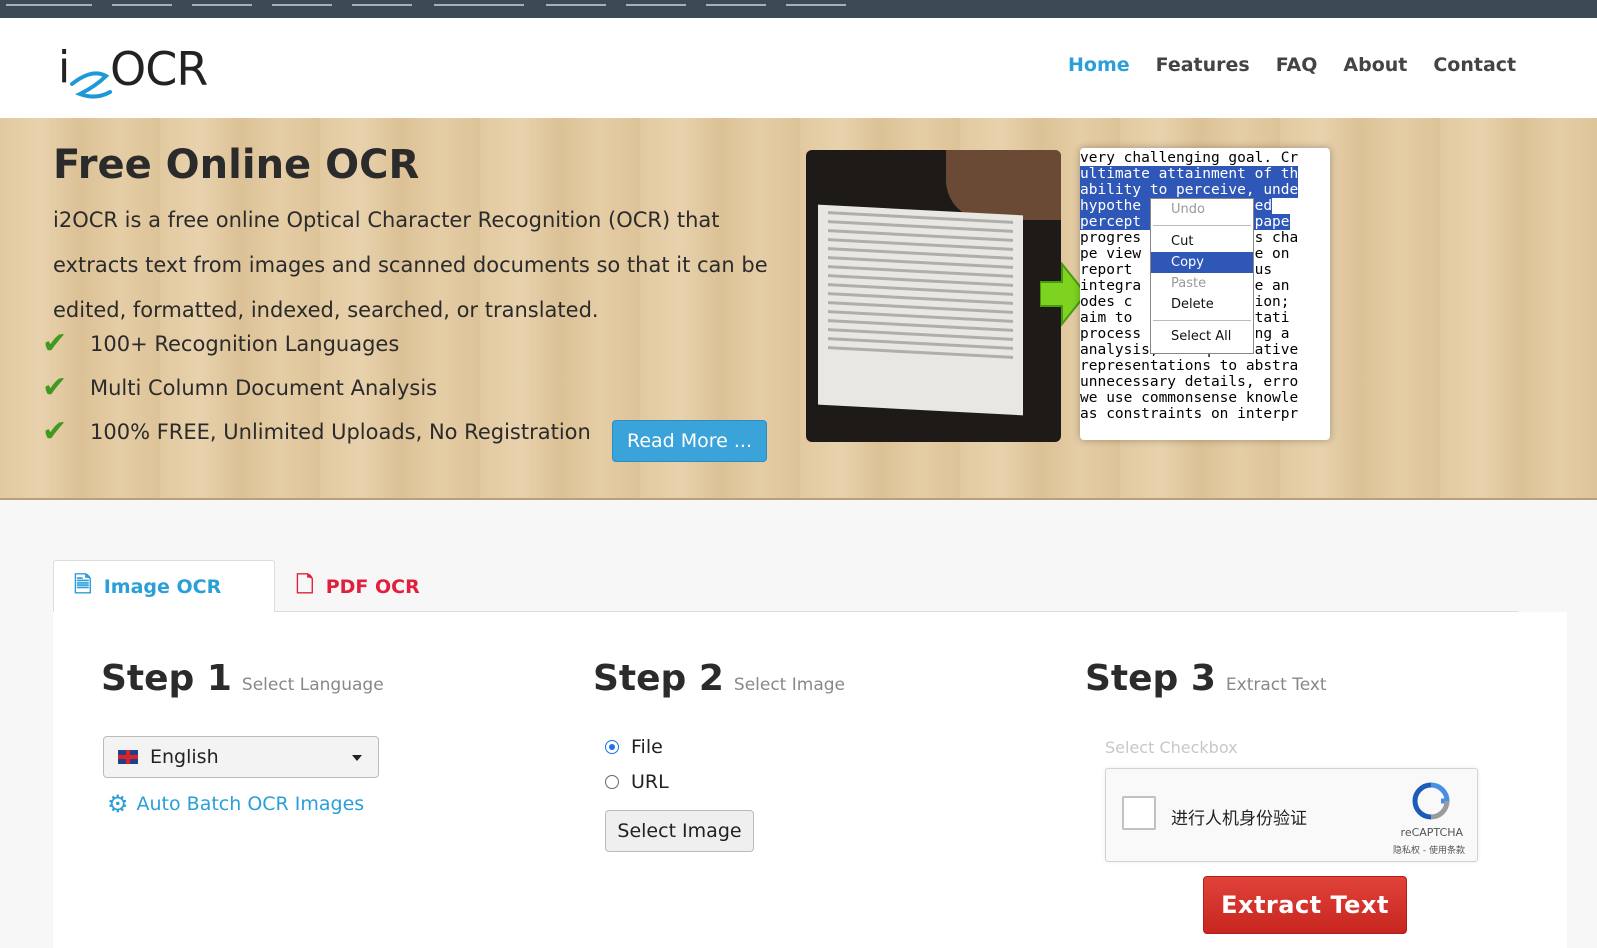  Describe the element at coordinates (83, 585) in the screenshot. I see `document-icon: 🗎` at that location.